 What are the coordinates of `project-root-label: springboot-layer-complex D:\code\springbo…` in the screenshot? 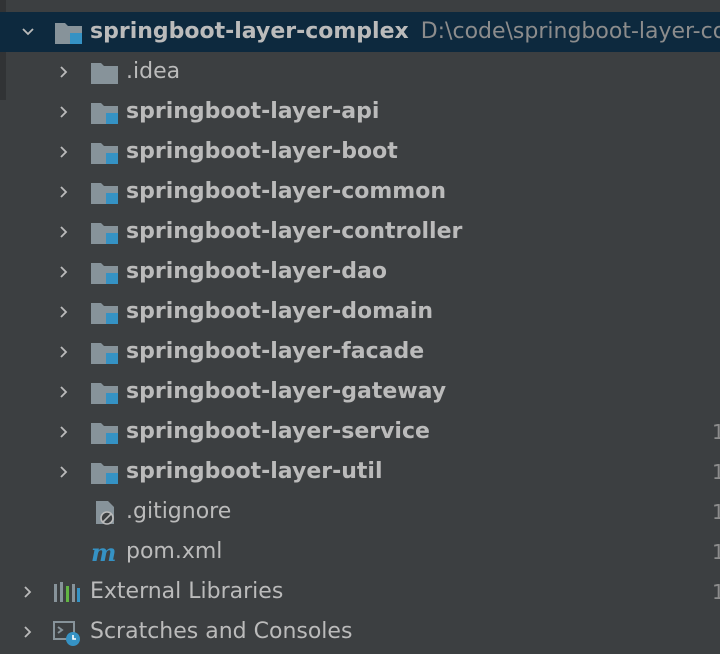 It's located at (405, 32).